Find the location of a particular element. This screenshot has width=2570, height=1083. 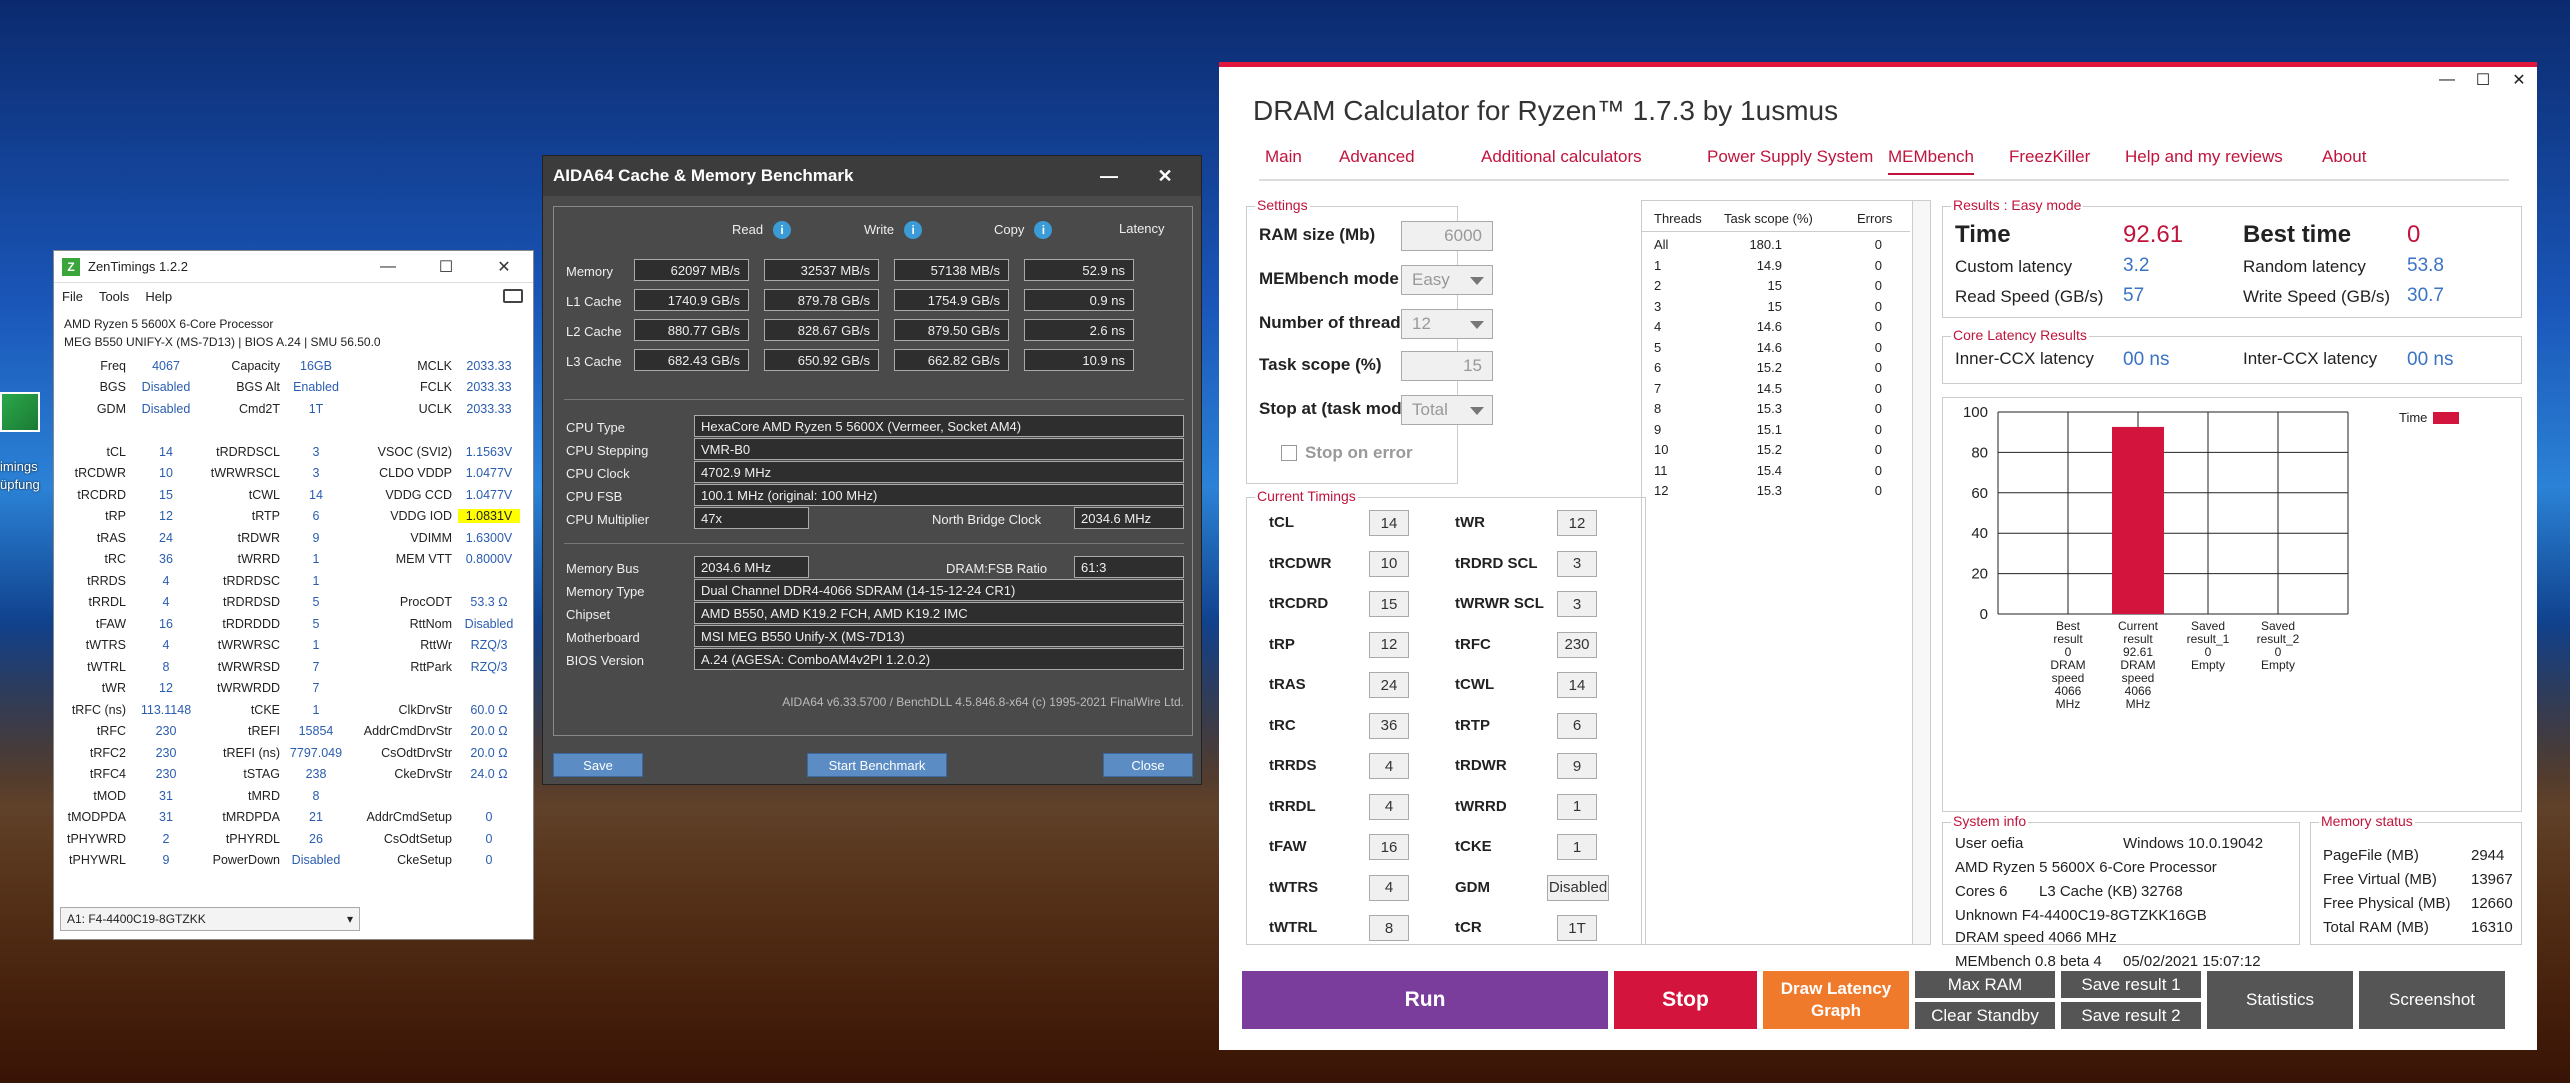

tab-freezkiller: FreezKiller is located at coordinates (2049, 157).